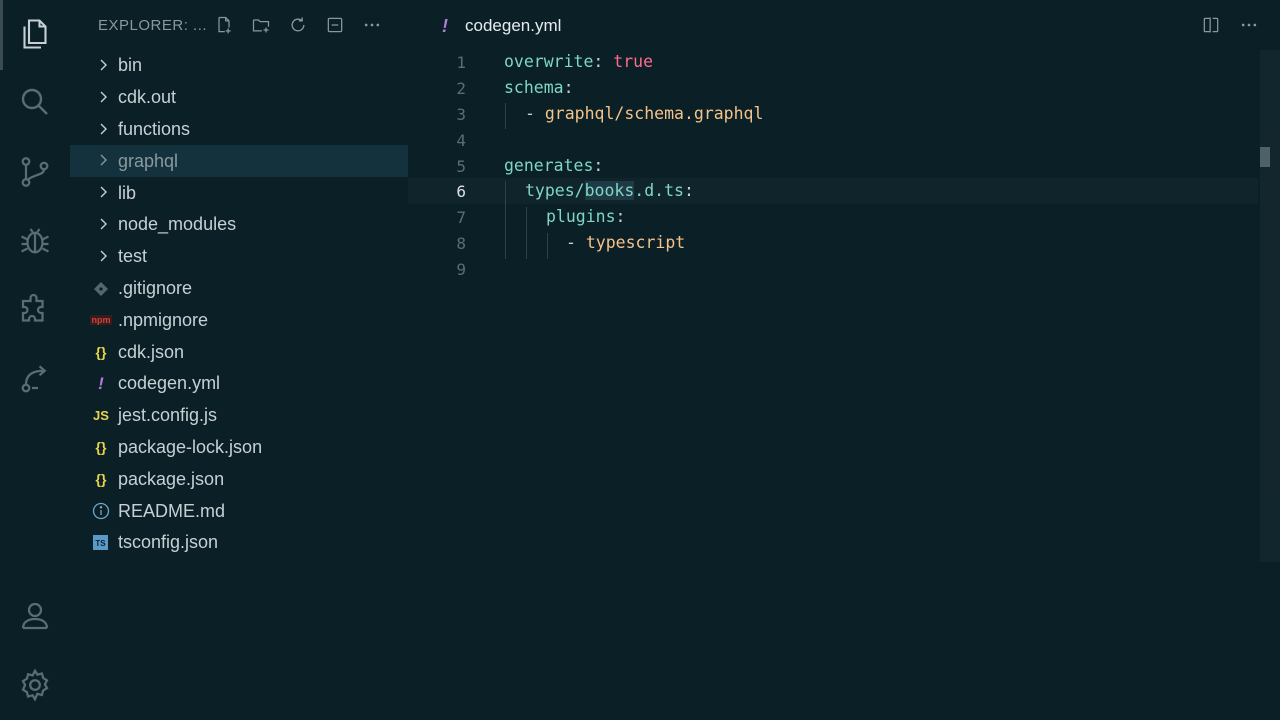  I want to click on tree-folder-bin: bin, so click(239, 66).